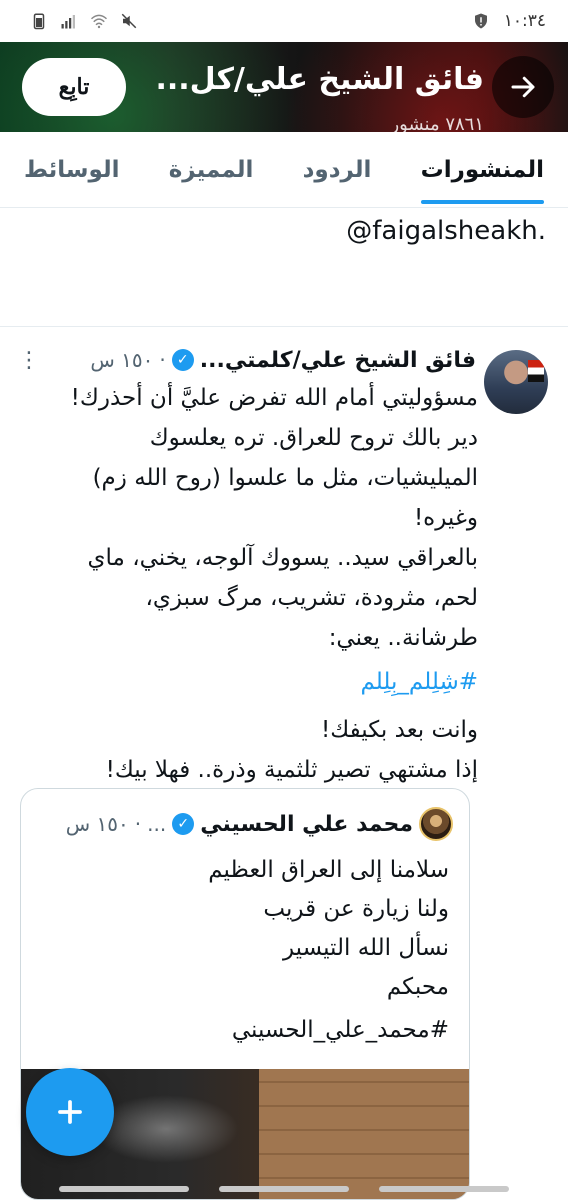 The height and width of the screenshot is (1200, 568). What do you see at coordinates (285, 478) in the screenshot?
I see `tweet-line: الميليشيات، مثل ما علسوا (روح الله زم)` at bounding box center [285, 478].